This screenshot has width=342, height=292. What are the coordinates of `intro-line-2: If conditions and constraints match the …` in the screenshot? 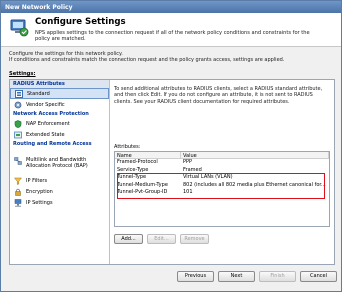 It's located at (147, 60).